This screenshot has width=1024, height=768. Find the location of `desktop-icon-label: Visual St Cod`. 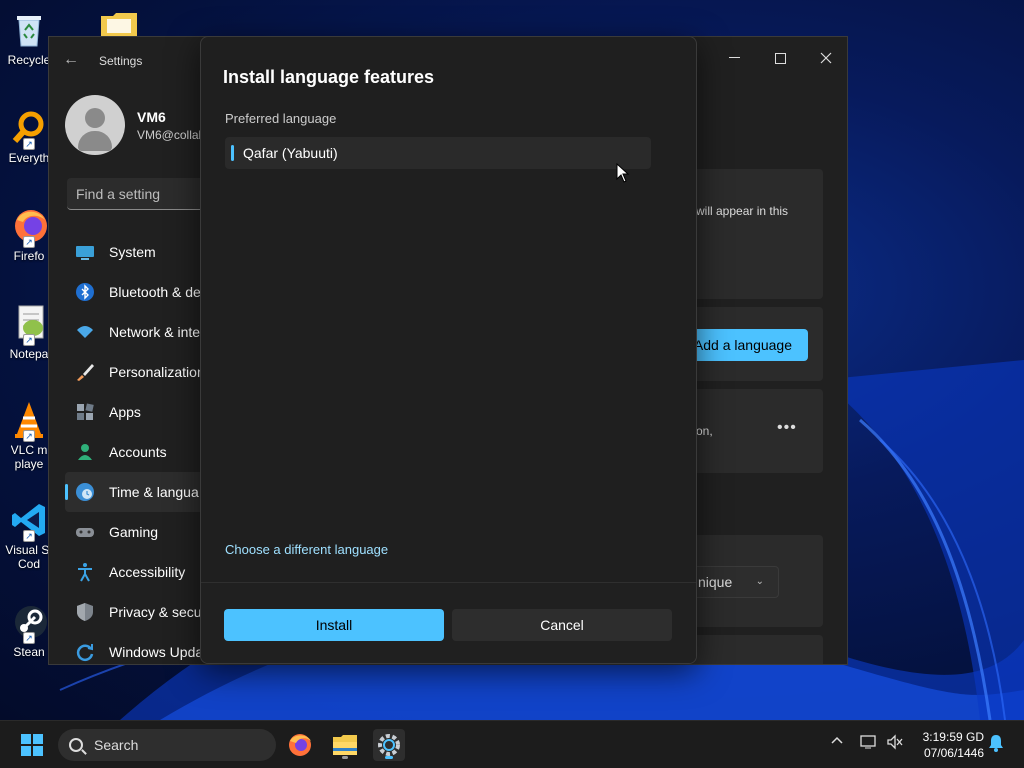

desktop-icon-label: Visual St Cod is located at coordinates (29, 557).